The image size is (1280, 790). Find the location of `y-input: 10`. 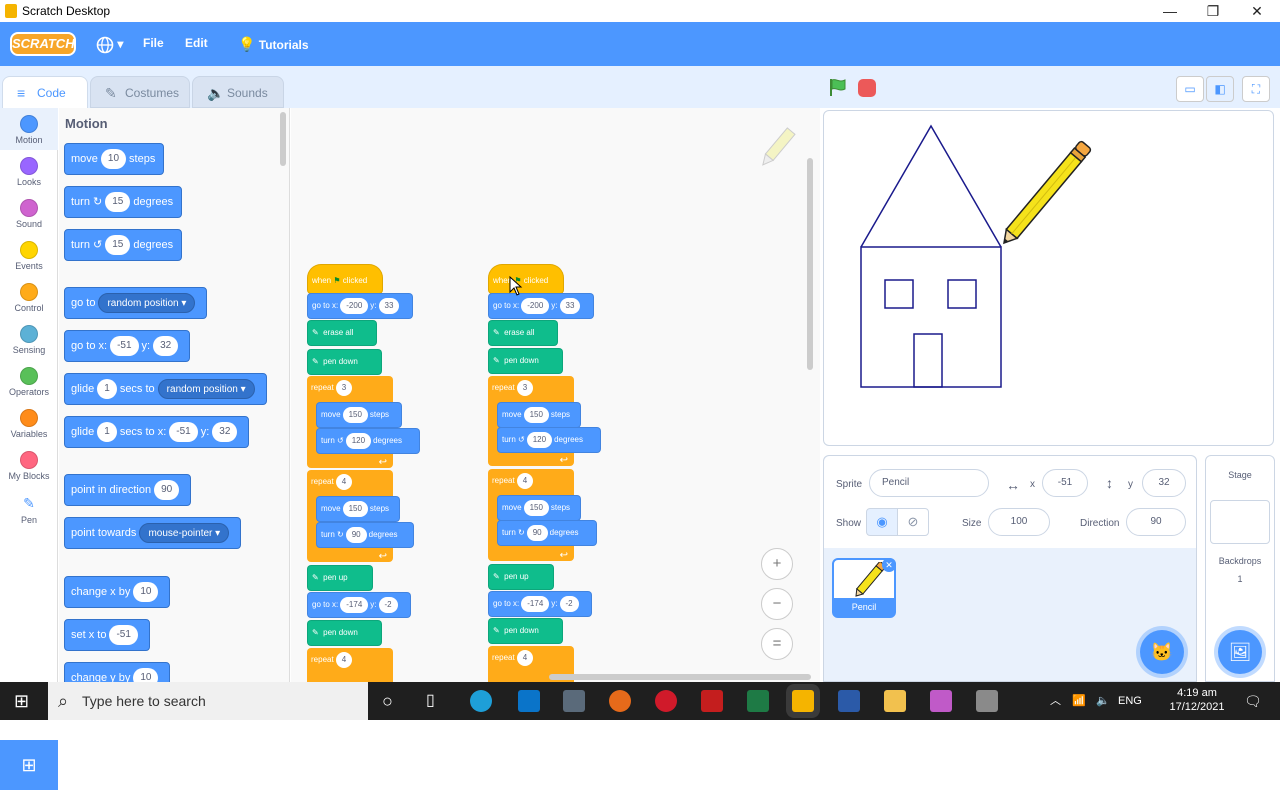

y-input: 10 is located at coordinates (146, 675).